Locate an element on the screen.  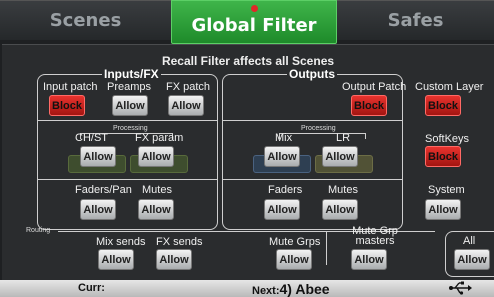
input-patch-button: Block is located at coordinates (67, 105).